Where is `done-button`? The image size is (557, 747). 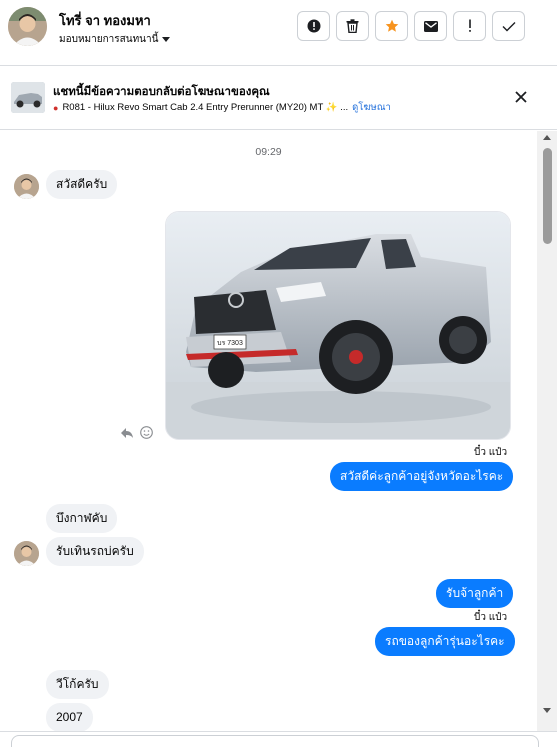
done-button is located at coordinates (508, 26).